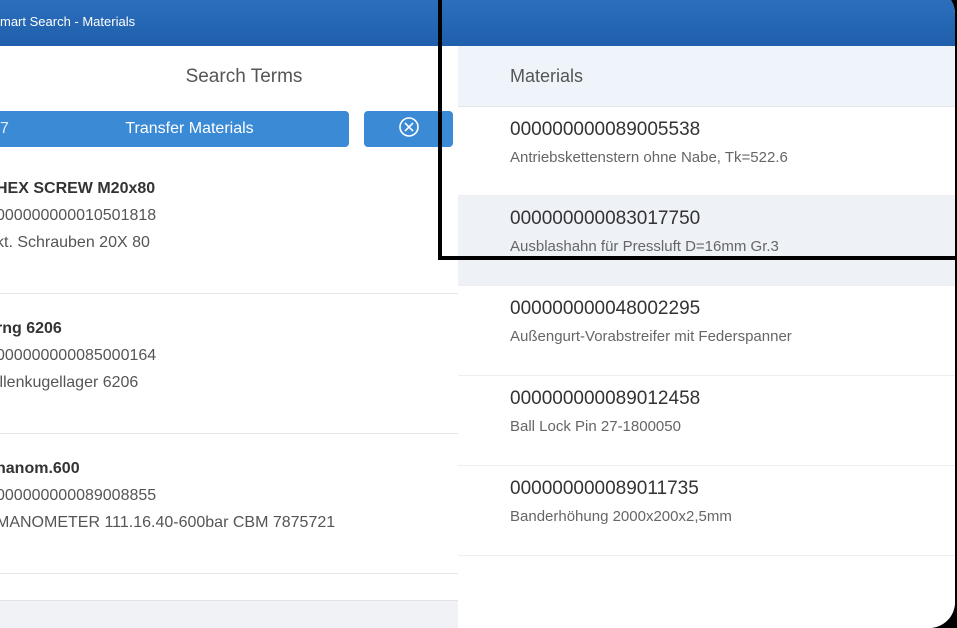 The width and height of the screenshot is (957, 628). Describe the element at coordinates (605, 129) in the screenshot. I see `material-number: 000000000089005538` at that location.